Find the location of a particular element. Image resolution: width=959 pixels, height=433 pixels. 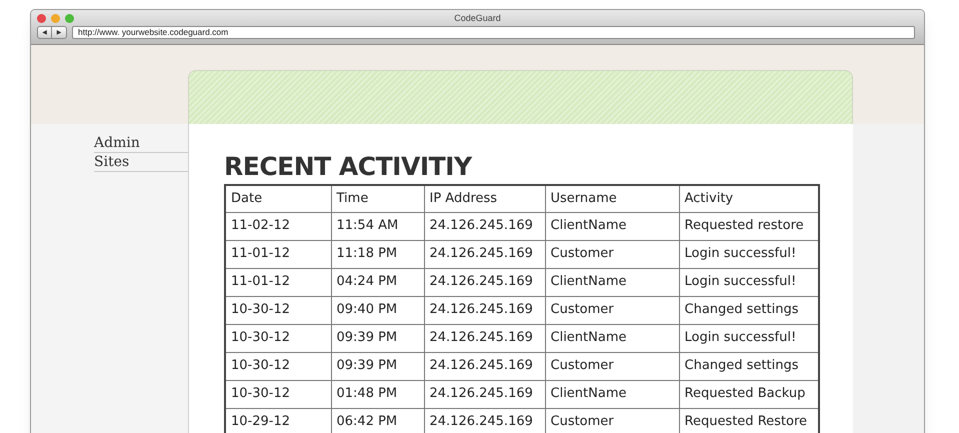

table-cell: 01:48 PM is located at coordinates (377, 394).